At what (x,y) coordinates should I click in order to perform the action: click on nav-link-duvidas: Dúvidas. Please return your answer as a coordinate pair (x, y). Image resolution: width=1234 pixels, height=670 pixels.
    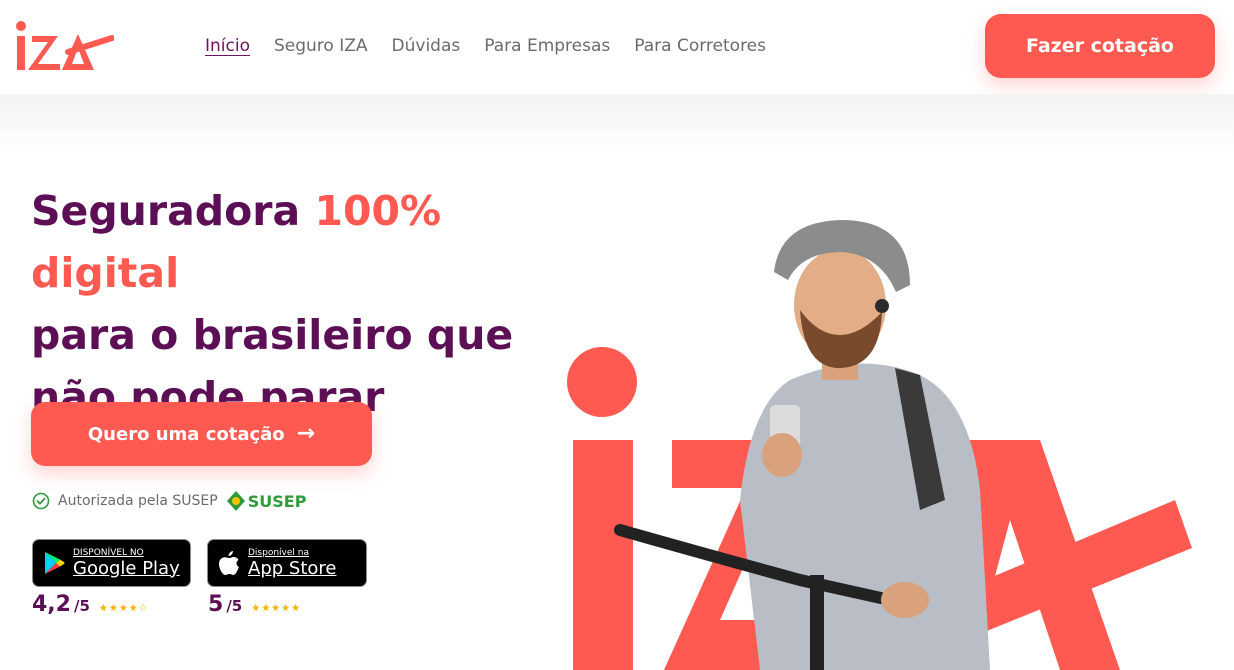
    Looking at the image, I should click on (426, 46).